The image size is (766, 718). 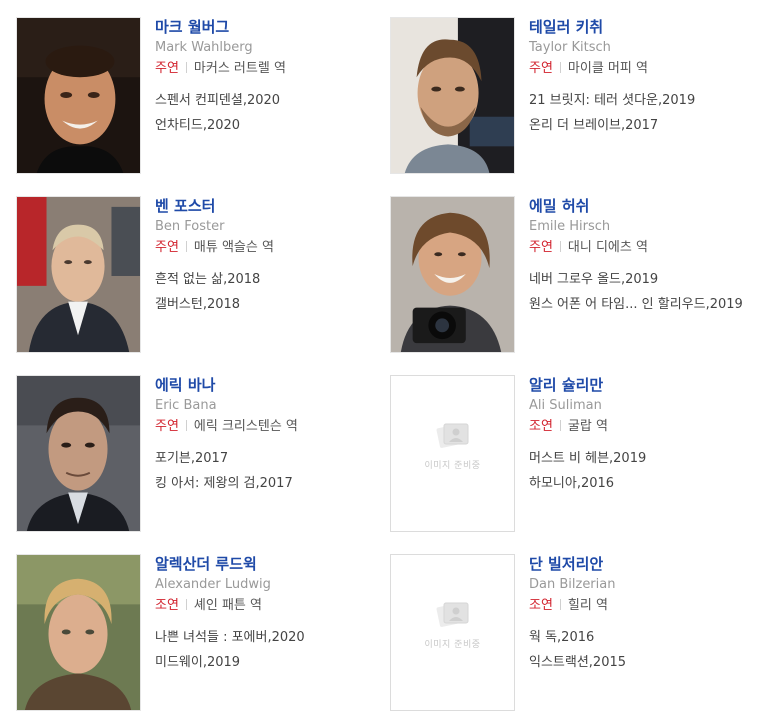 What do you see at coordinates (607, 68) in the screenshot?
I see `character-name: 마이클 머피 역` at bounding box center [607, 68].